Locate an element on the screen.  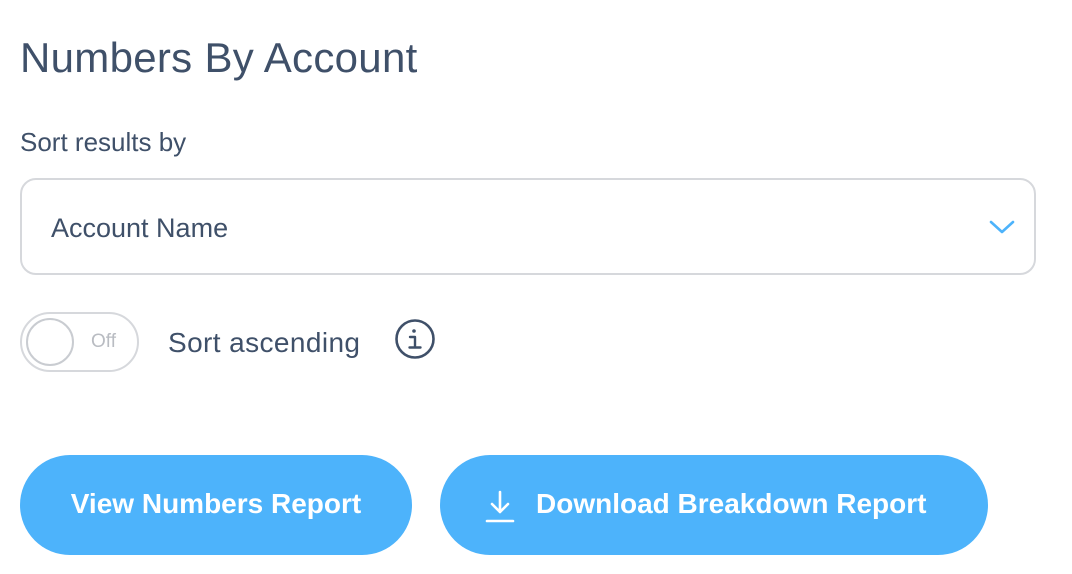
chevron-down-icon is located at coordinates (1002, 227).